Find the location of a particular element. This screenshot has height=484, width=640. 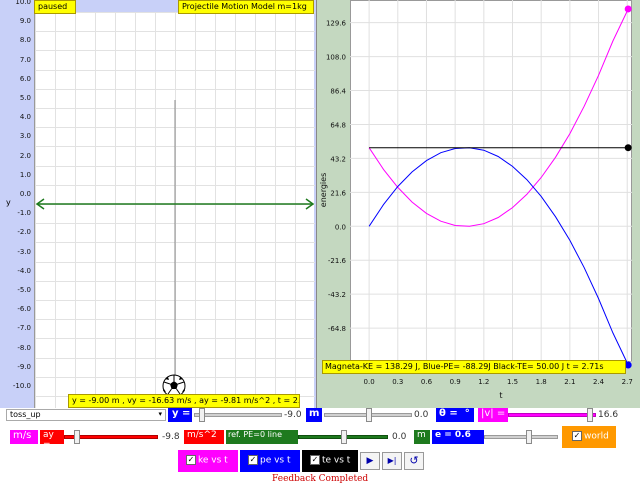

chart-x-axis-label: t is located at coordinates (500, 395).